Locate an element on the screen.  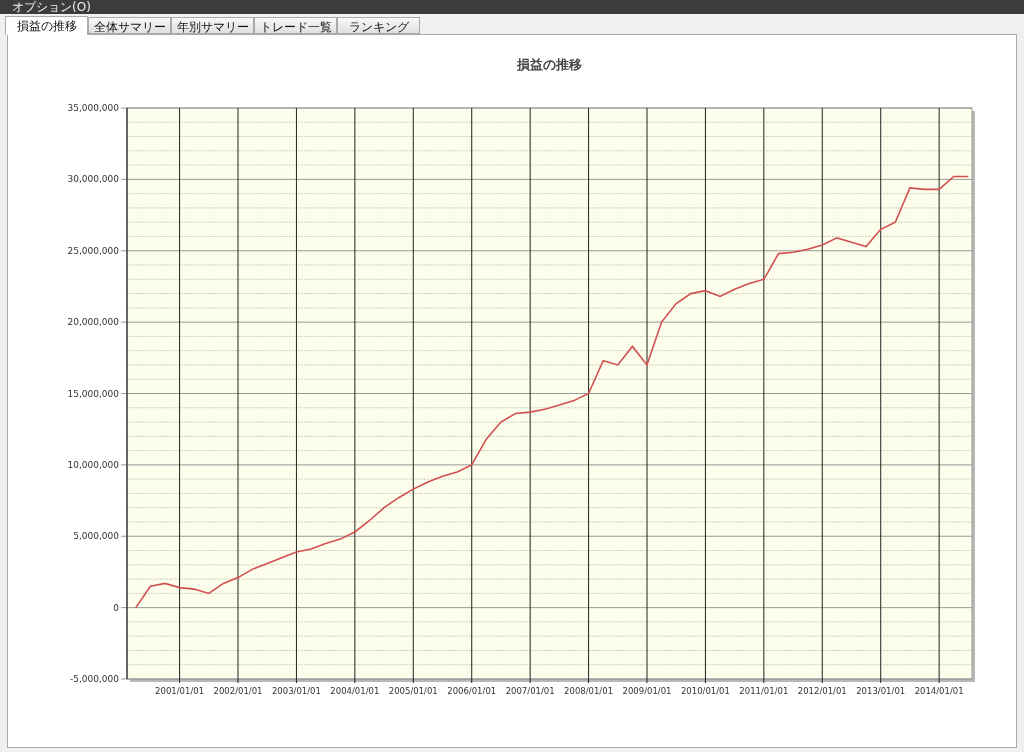
x-axis-label: 2003/01/01 is located at coordinates (296, 691).